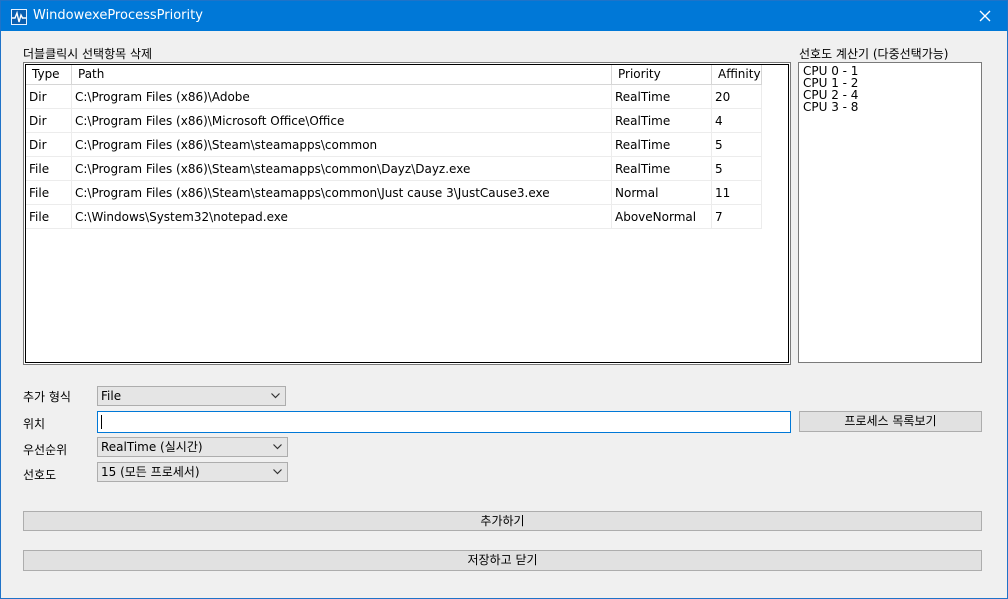 The height and width of the screenshot is (599, 1008). What do you see at coordinates (874, 54) in the screenshot?
I see `calculator-caption: 선호도 계산기 (다중선택가능)` at bounding box center [874, 54].